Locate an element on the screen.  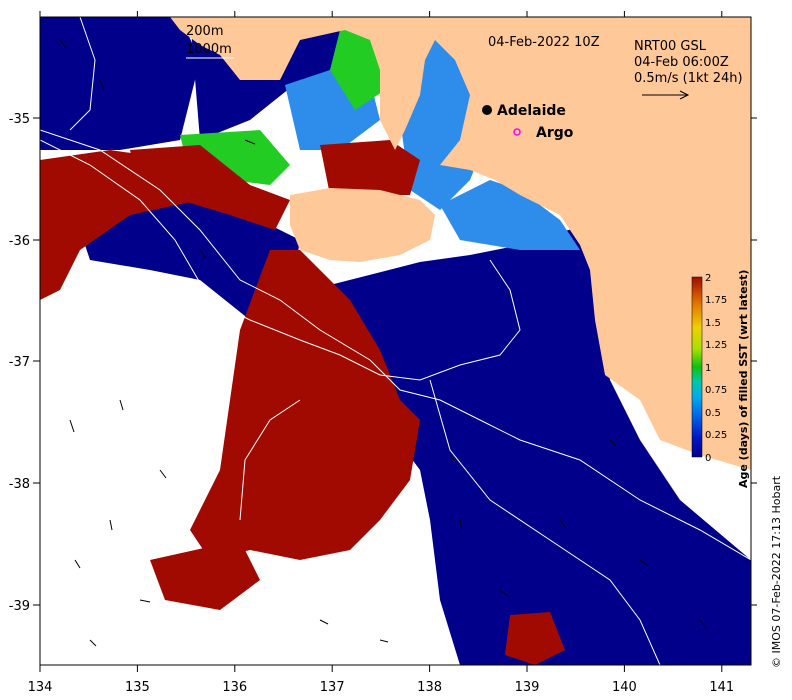
colorbar-label-0.75: 0.75 is located at coordinates (716, 390).